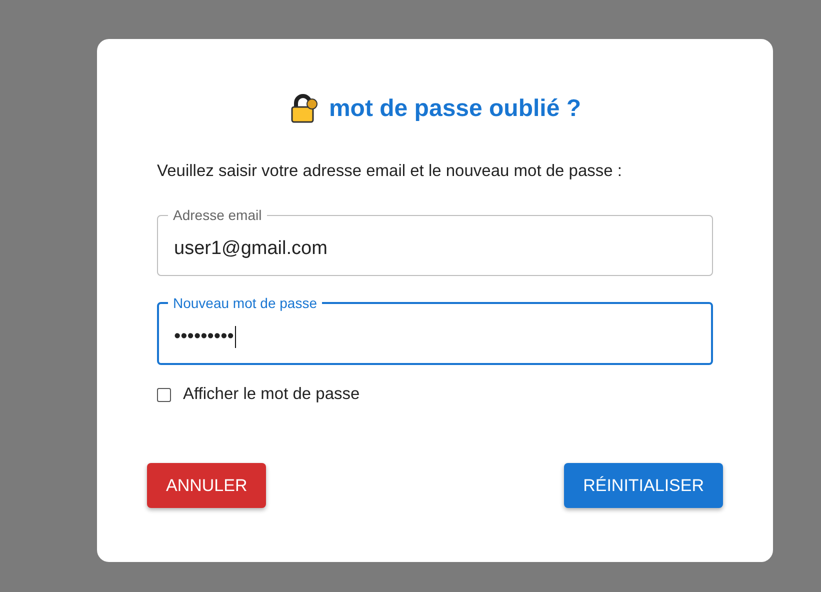 The image size is (821, 592). What do you see at coordinates (390, 171) in the screenshot?
I see `instruction-text: Veuillez saisir votre adresse email et le nouveau mot de passe :` at bounding box center [390, 171].